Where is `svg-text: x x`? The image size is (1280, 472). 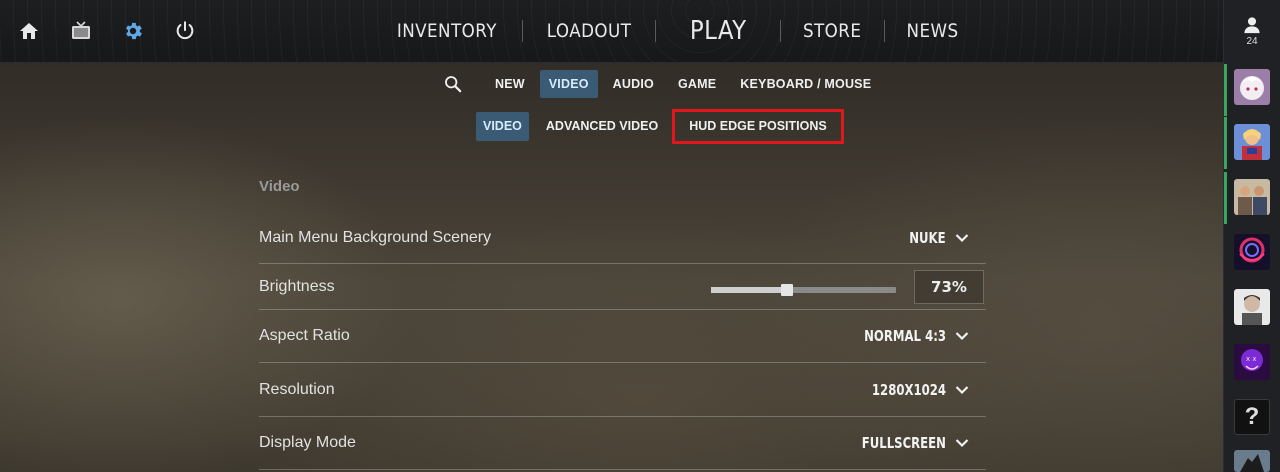 svg-text: x x is located at coordinates (1251, 359).